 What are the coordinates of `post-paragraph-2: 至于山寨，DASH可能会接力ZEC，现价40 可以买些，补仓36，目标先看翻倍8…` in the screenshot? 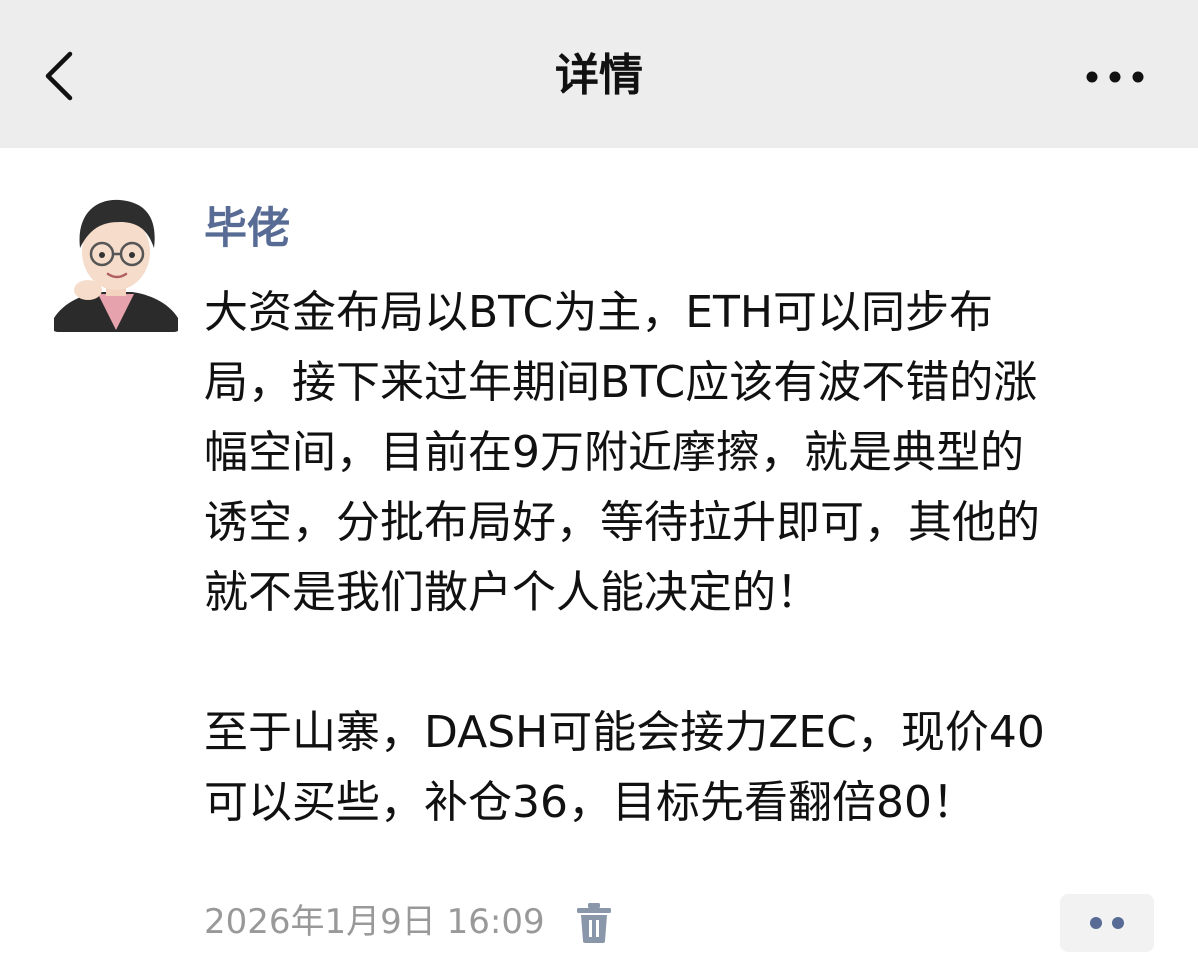 It's located at (624, 767).